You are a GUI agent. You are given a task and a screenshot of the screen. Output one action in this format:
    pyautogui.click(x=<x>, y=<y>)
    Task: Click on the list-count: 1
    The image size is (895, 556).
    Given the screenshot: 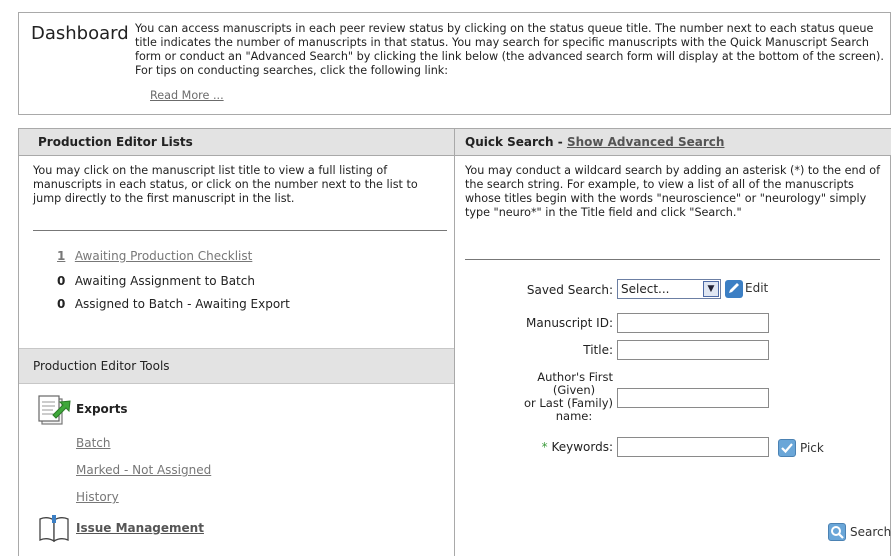 What is the action you would take?
    pyautogui.click(x=64, y=256)
    